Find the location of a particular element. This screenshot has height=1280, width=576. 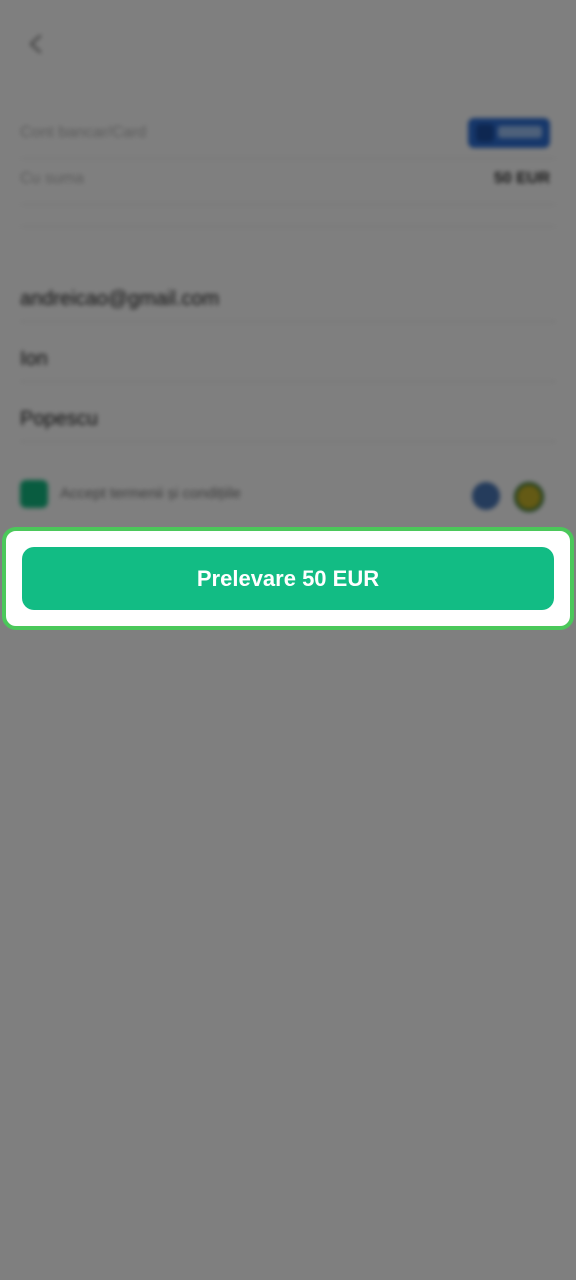

withdraw-button: Prelevare 50 EUR is located at coordinates (288, 578).